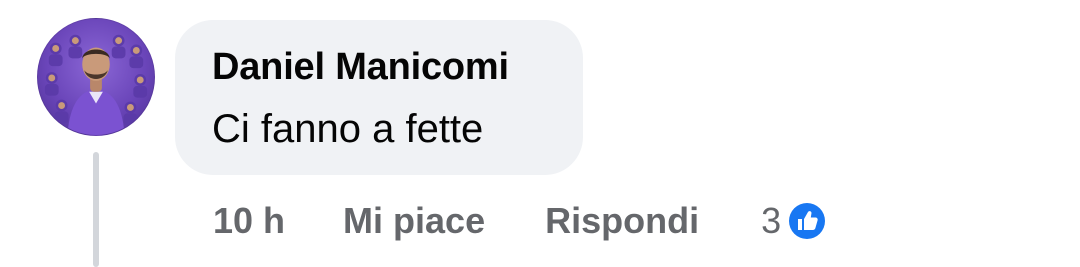  Describe the element at coordinates (807, 221) in the screenshot. I see `like-thumbs-up-icon` at that location.